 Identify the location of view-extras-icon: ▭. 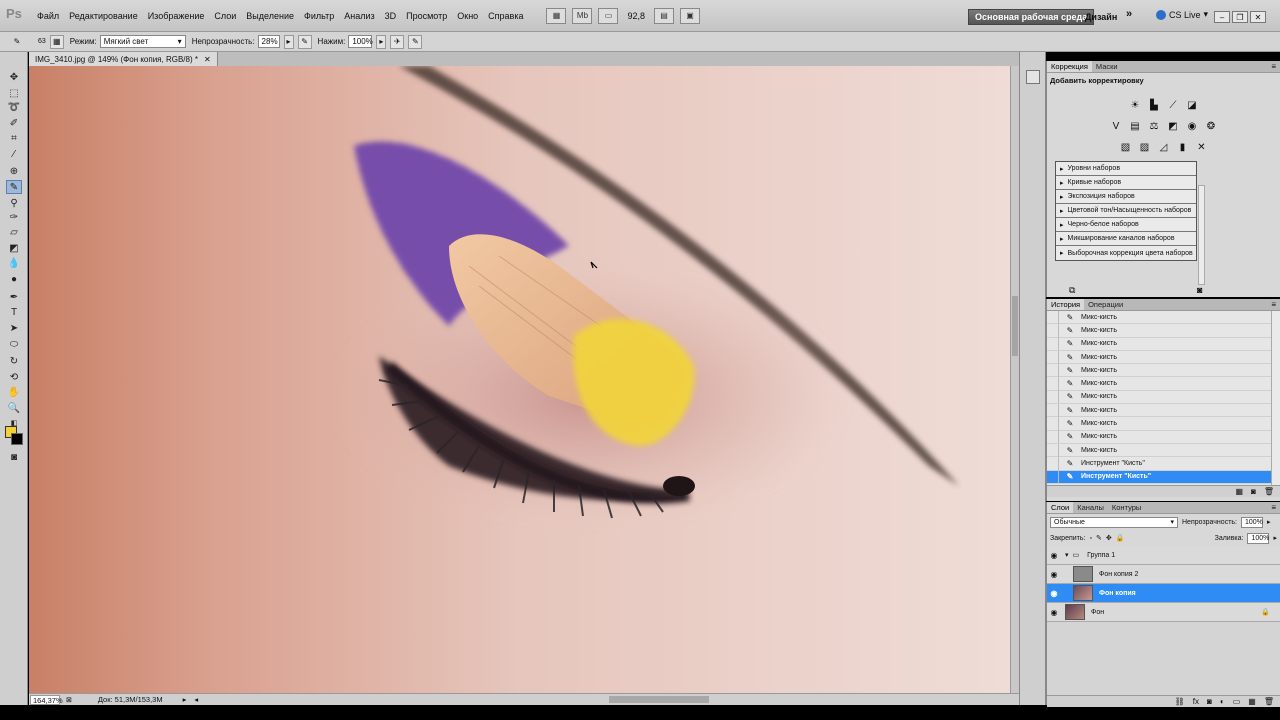
(608, 15).